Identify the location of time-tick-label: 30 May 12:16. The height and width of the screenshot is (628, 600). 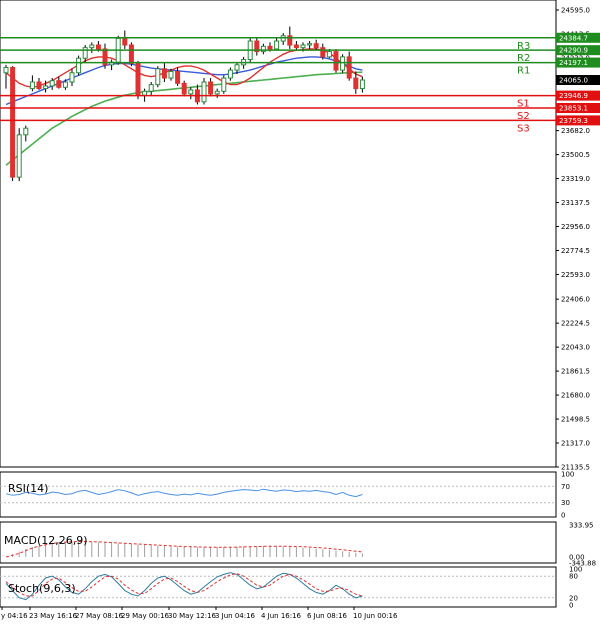
(192, 616).